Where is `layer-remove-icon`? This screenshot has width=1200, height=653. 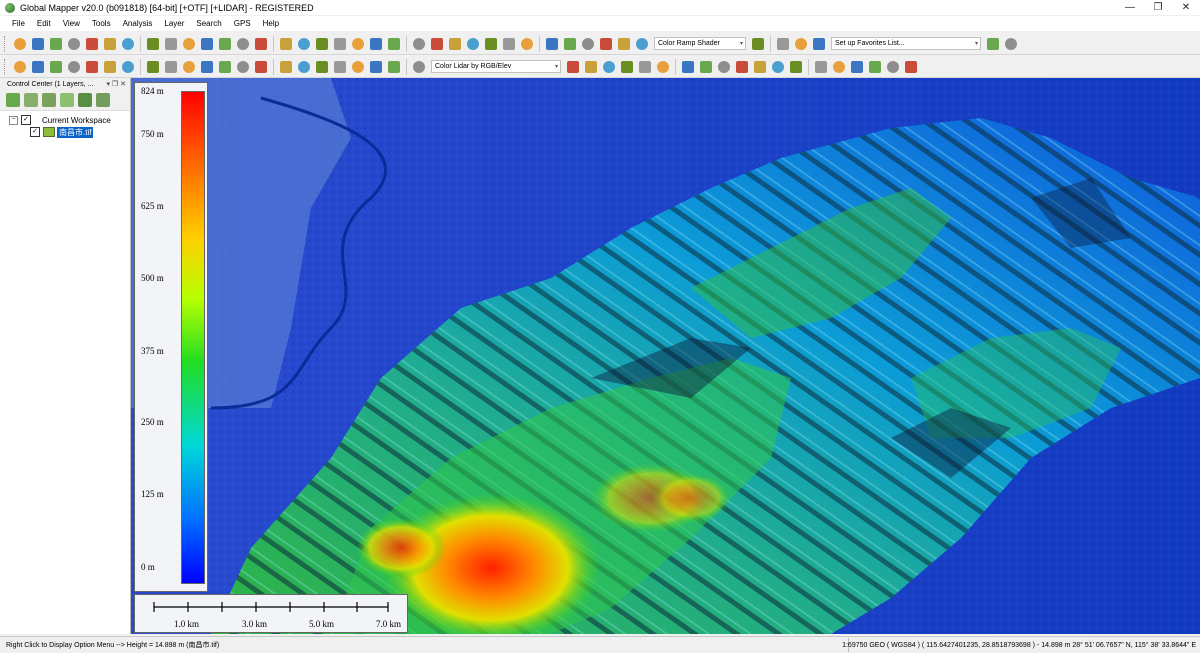 layer-remove-icon is located at coordinates (49, 100).